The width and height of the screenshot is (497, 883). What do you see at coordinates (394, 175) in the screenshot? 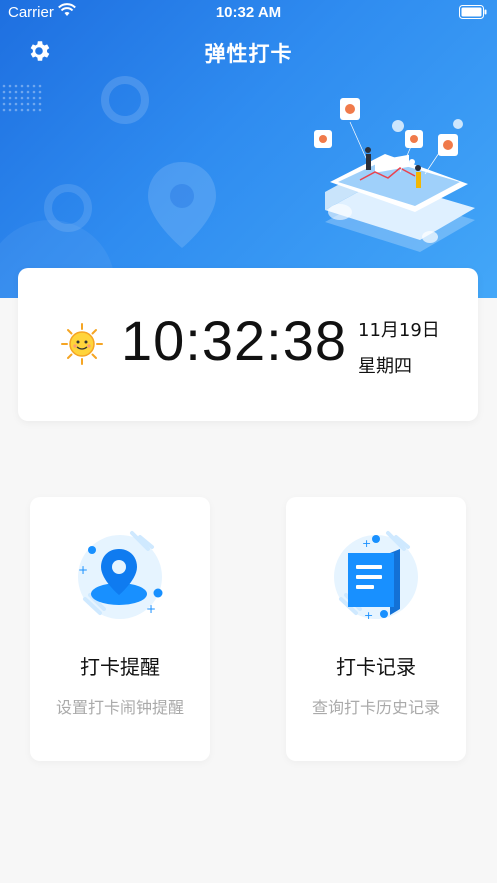
I see `checkin-illustration` at bounding box center [394, 175].